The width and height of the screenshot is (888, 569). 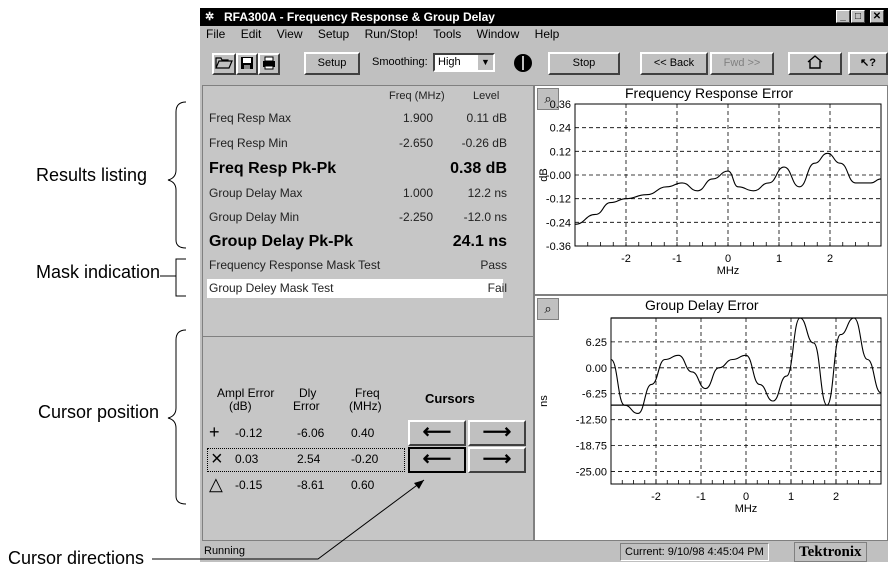 I want to click on menu-file: File, so click(x=215, y=34).